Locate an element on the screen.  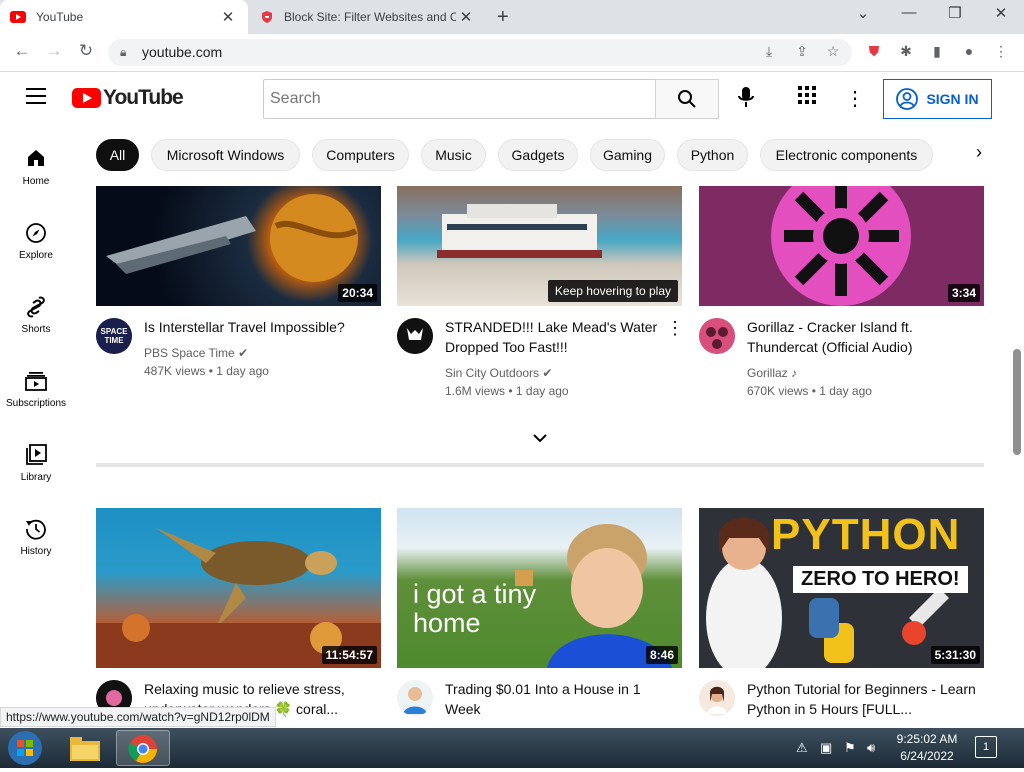
chrome-menu-icon: ⋮ is located at coordinates (1001, 51).